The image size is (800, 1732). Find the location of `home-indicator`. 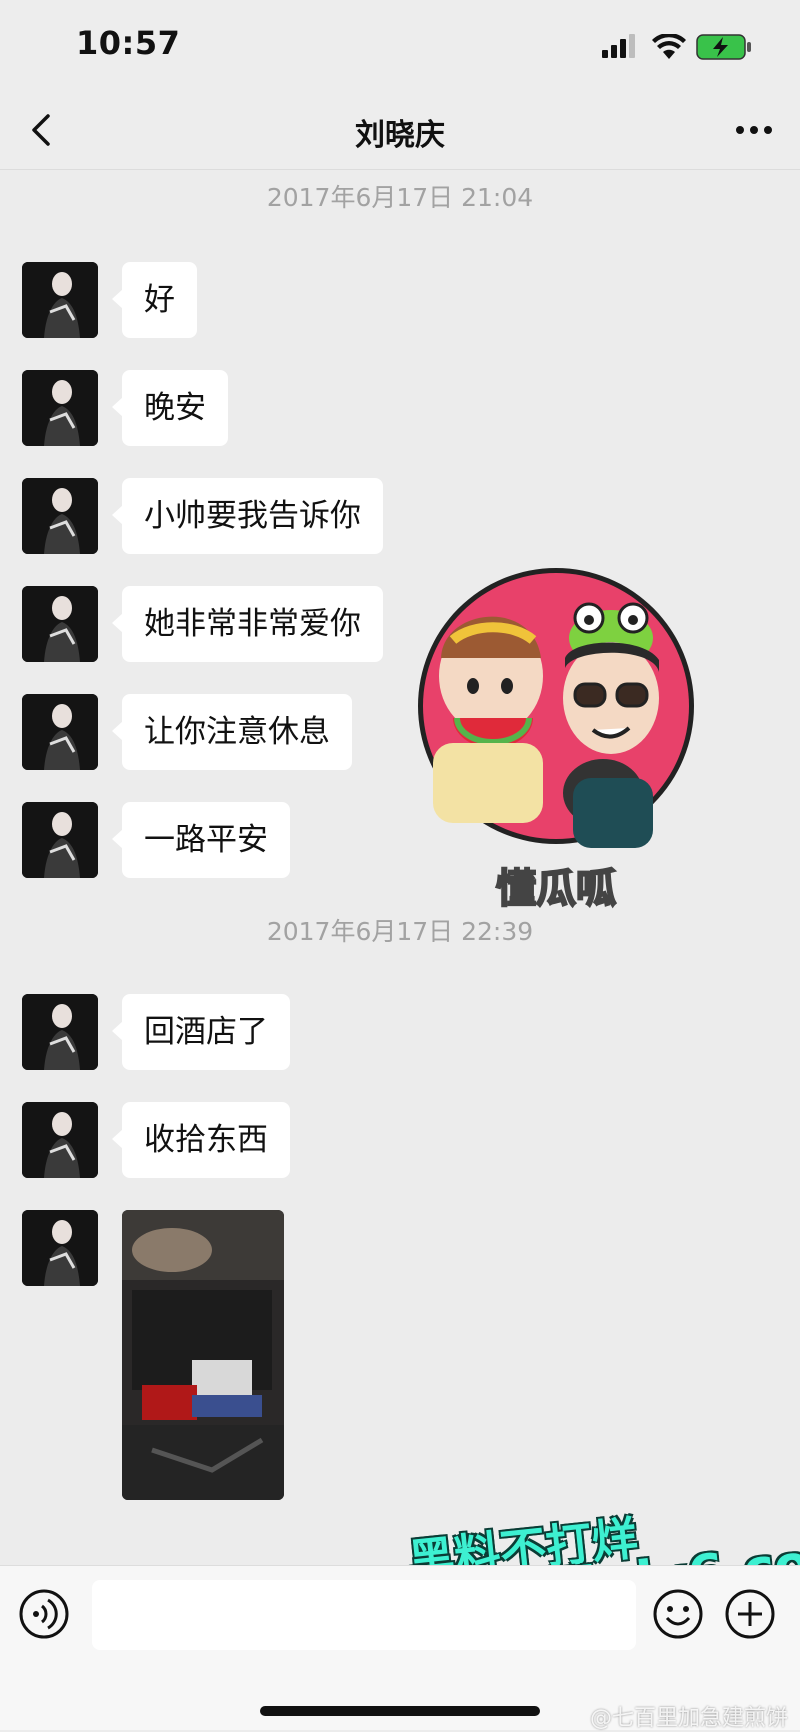

home-indicator is located at coordinates (400, 1711).